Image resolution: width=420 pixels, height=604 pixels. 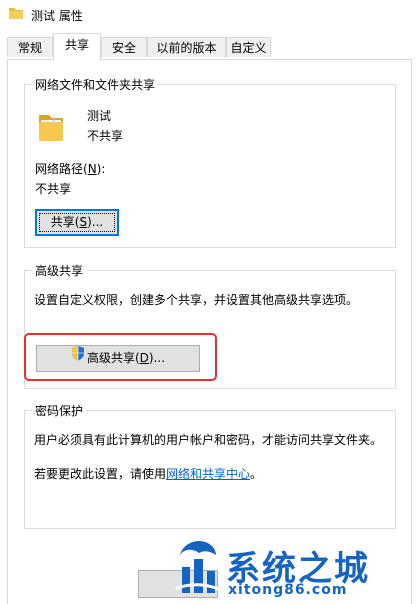 I want to click on network-path-value: 不共享, so click(x=53, y=189).